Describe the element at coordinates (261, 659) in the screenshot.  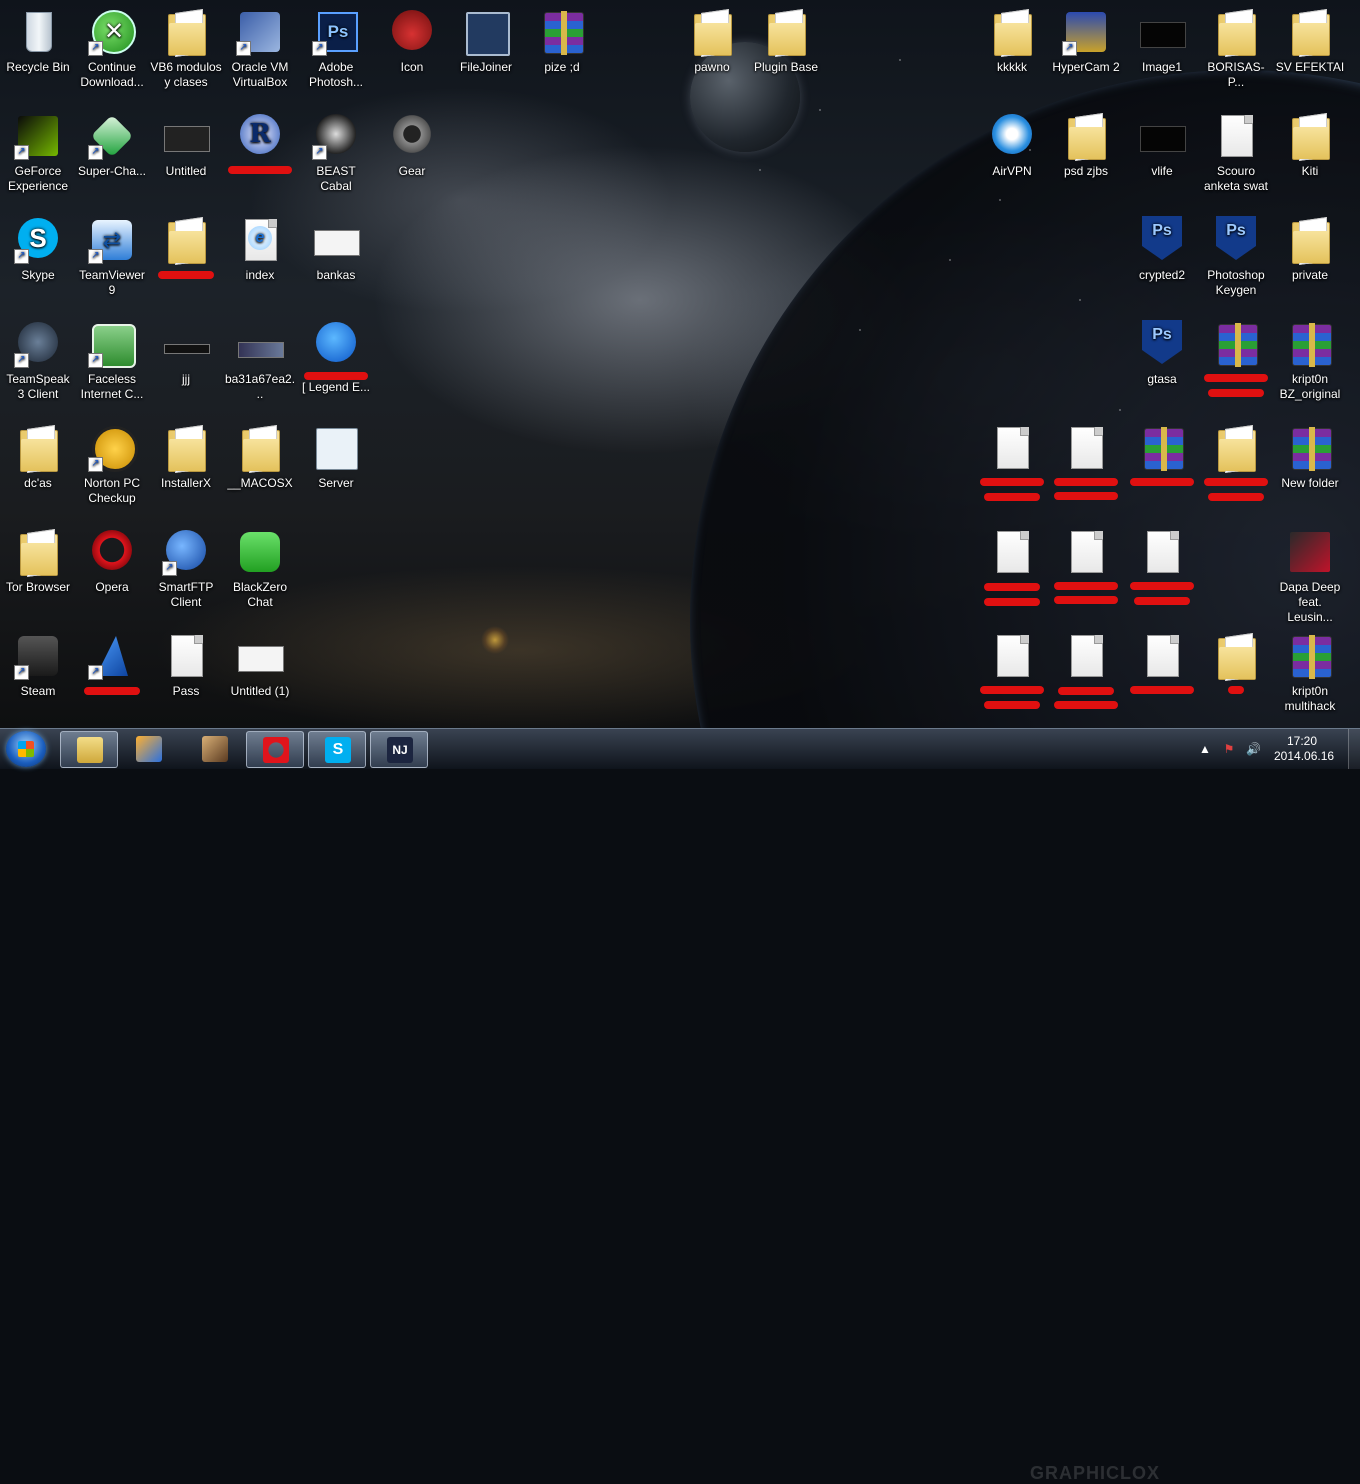
I see `image-thumbnail-icon` at that location.